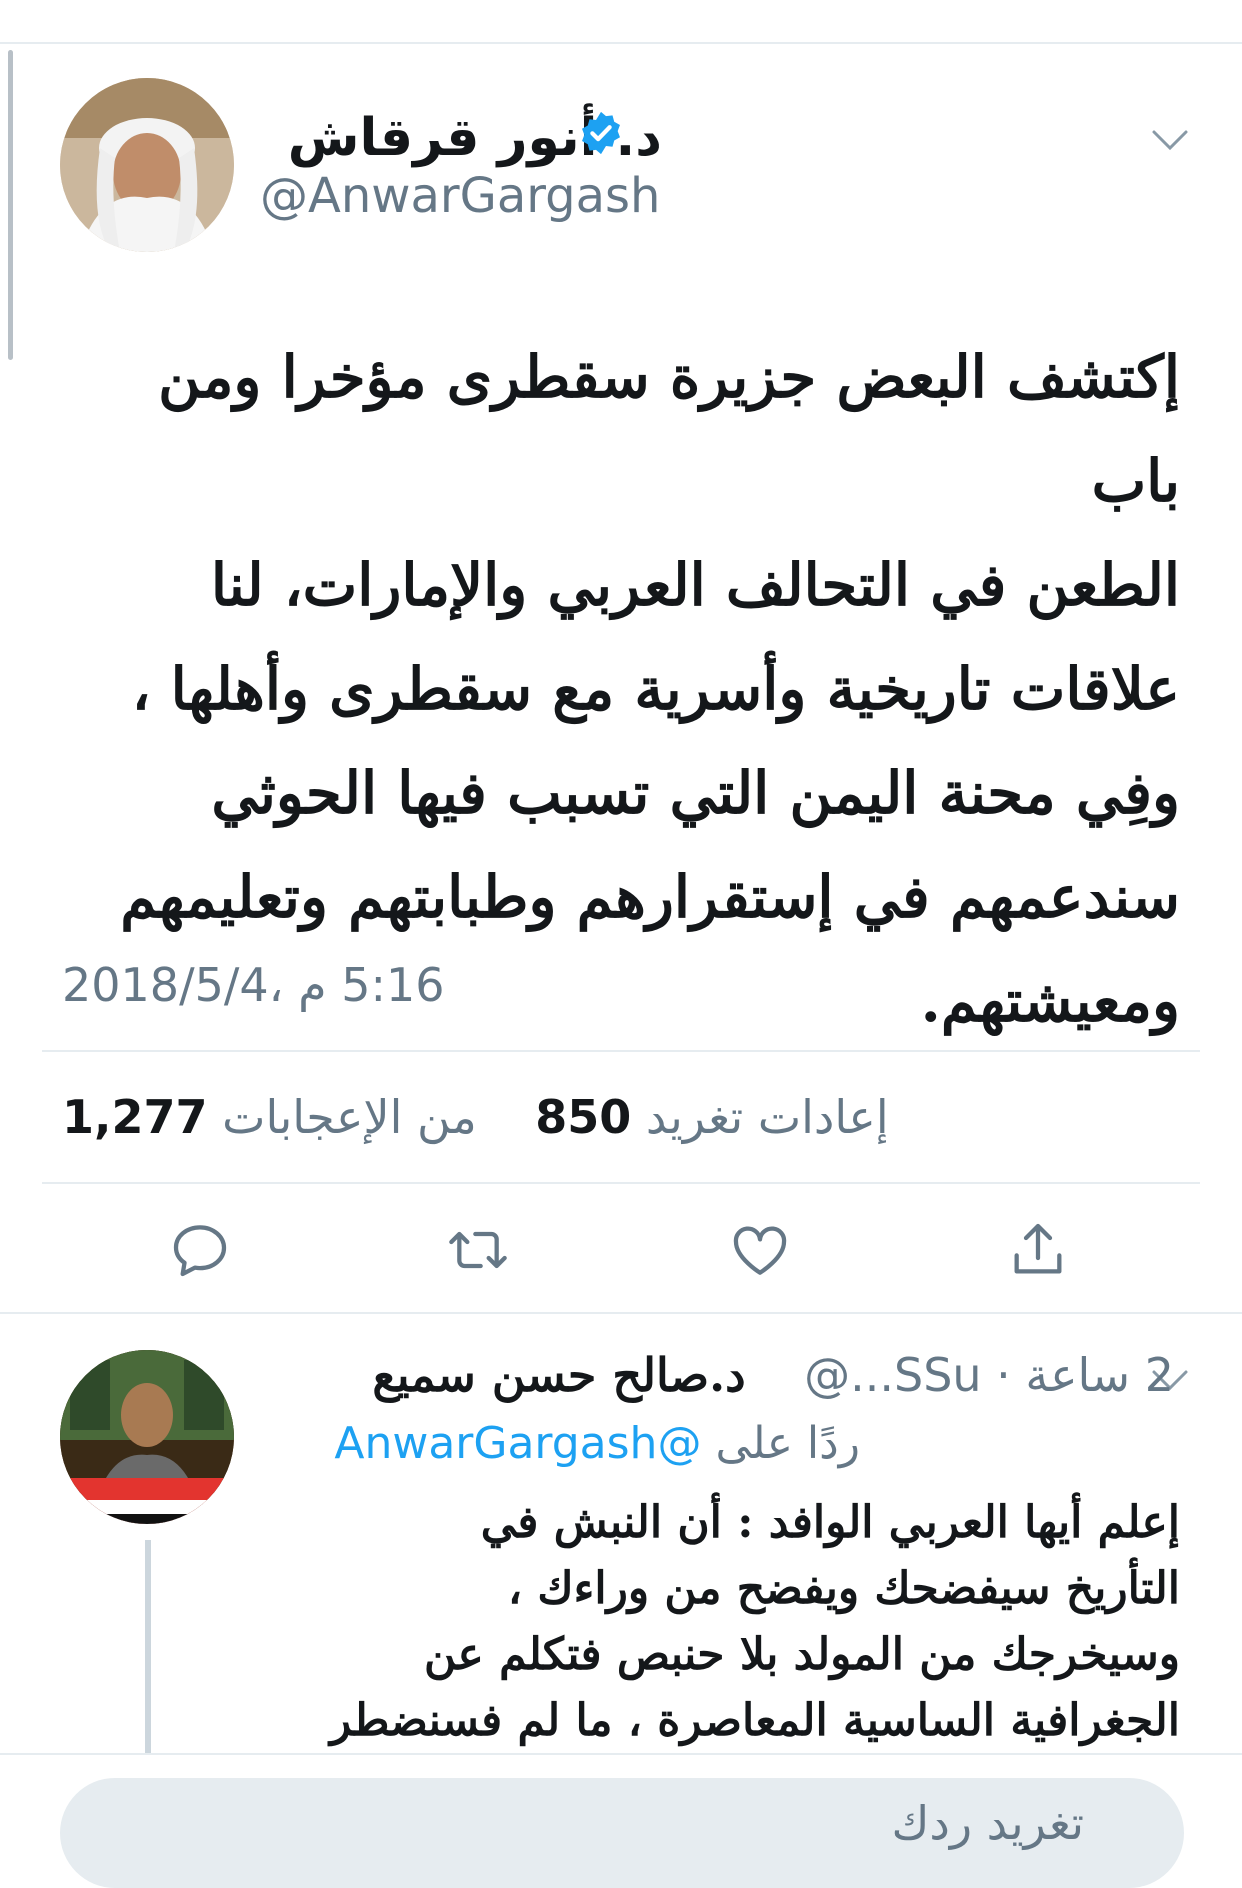 Image resolution: width=1242 pixels, height=1888 pixels. Describe the element at coordinates (135, 1117) in the screenshot. I see `likes-count: 1,277` at that location.